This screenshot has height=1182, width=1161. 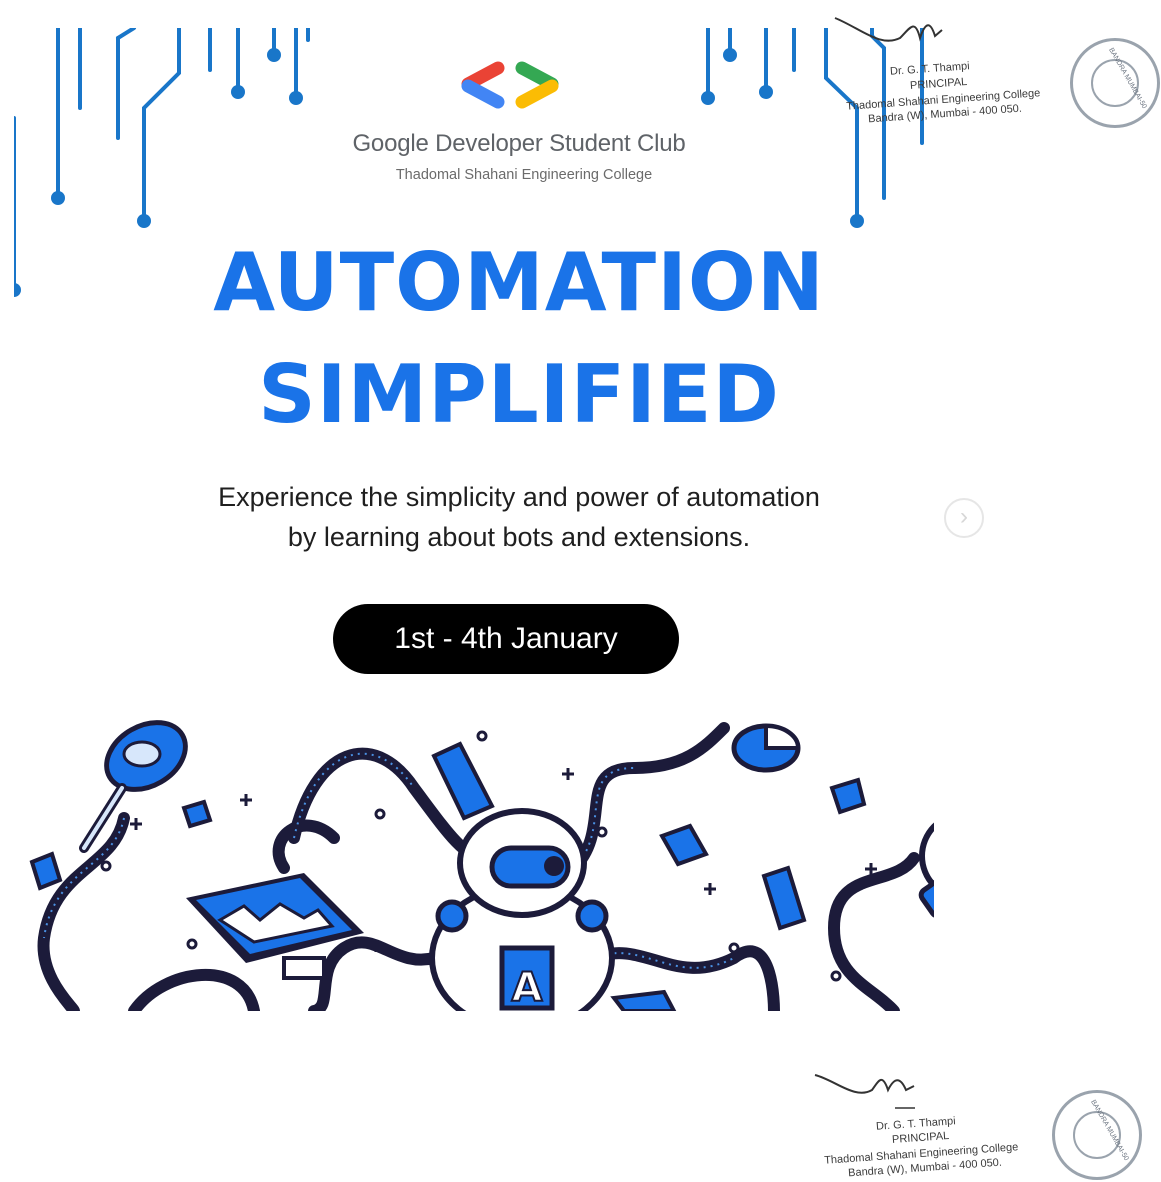 I want to click on carousel-next-button: ›, so click(x=964, y=518).